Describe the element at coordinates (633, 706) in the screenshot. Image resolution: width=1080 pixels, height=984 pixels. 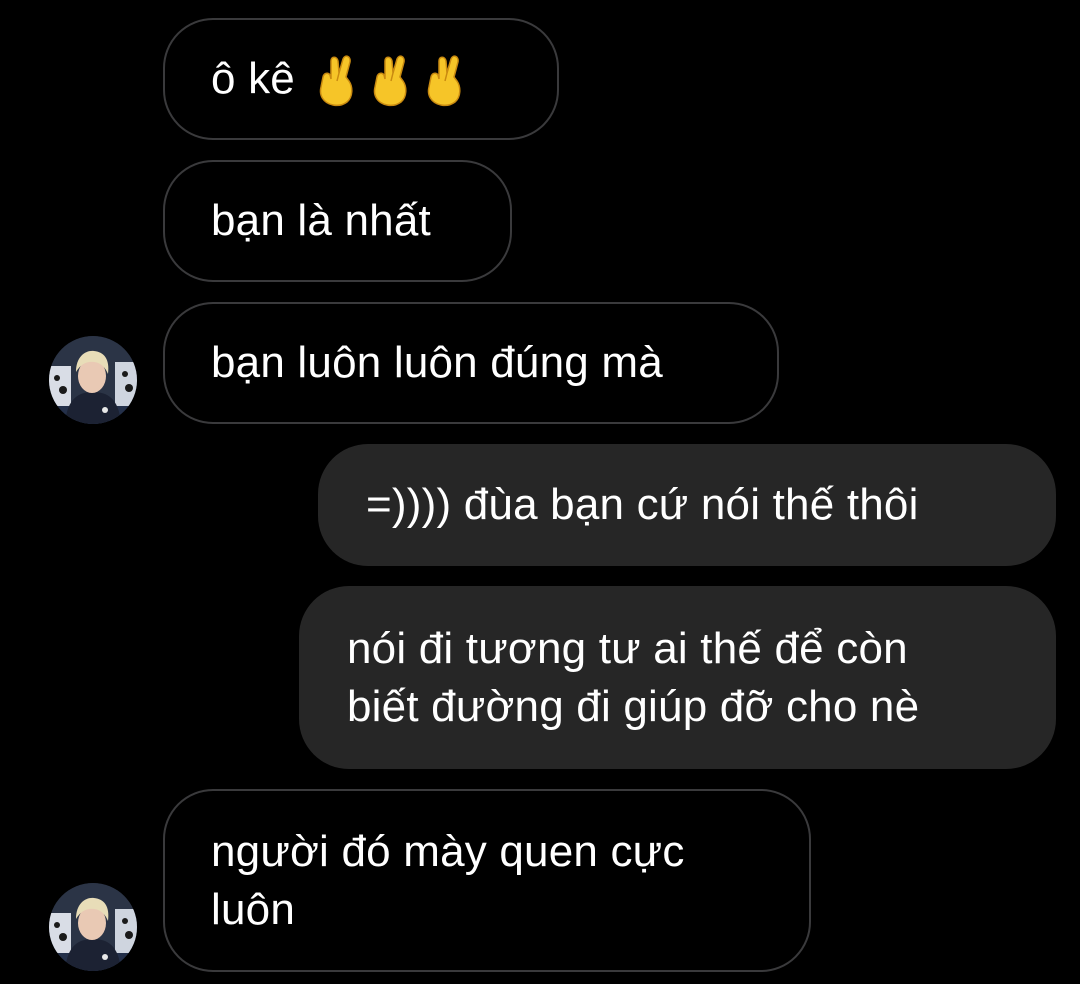
I see `message-text-line: biết đường đi giúp đỡ cho nè` at that location.